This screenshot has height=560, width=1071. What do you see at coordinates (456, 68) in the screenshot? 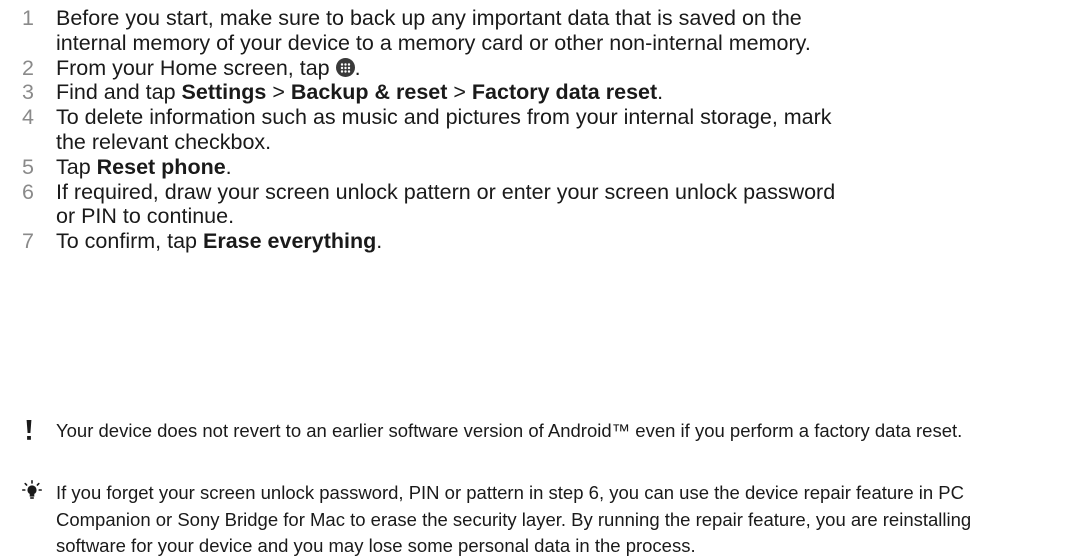
I see `step-text: From your Home screen, tap .` at bounding box center [456, 68].